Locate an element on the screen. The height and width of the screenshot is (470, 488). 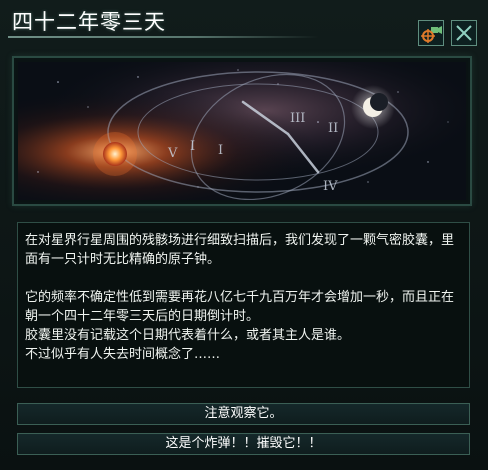
close-x-icon is located at coordinates (464, 33).